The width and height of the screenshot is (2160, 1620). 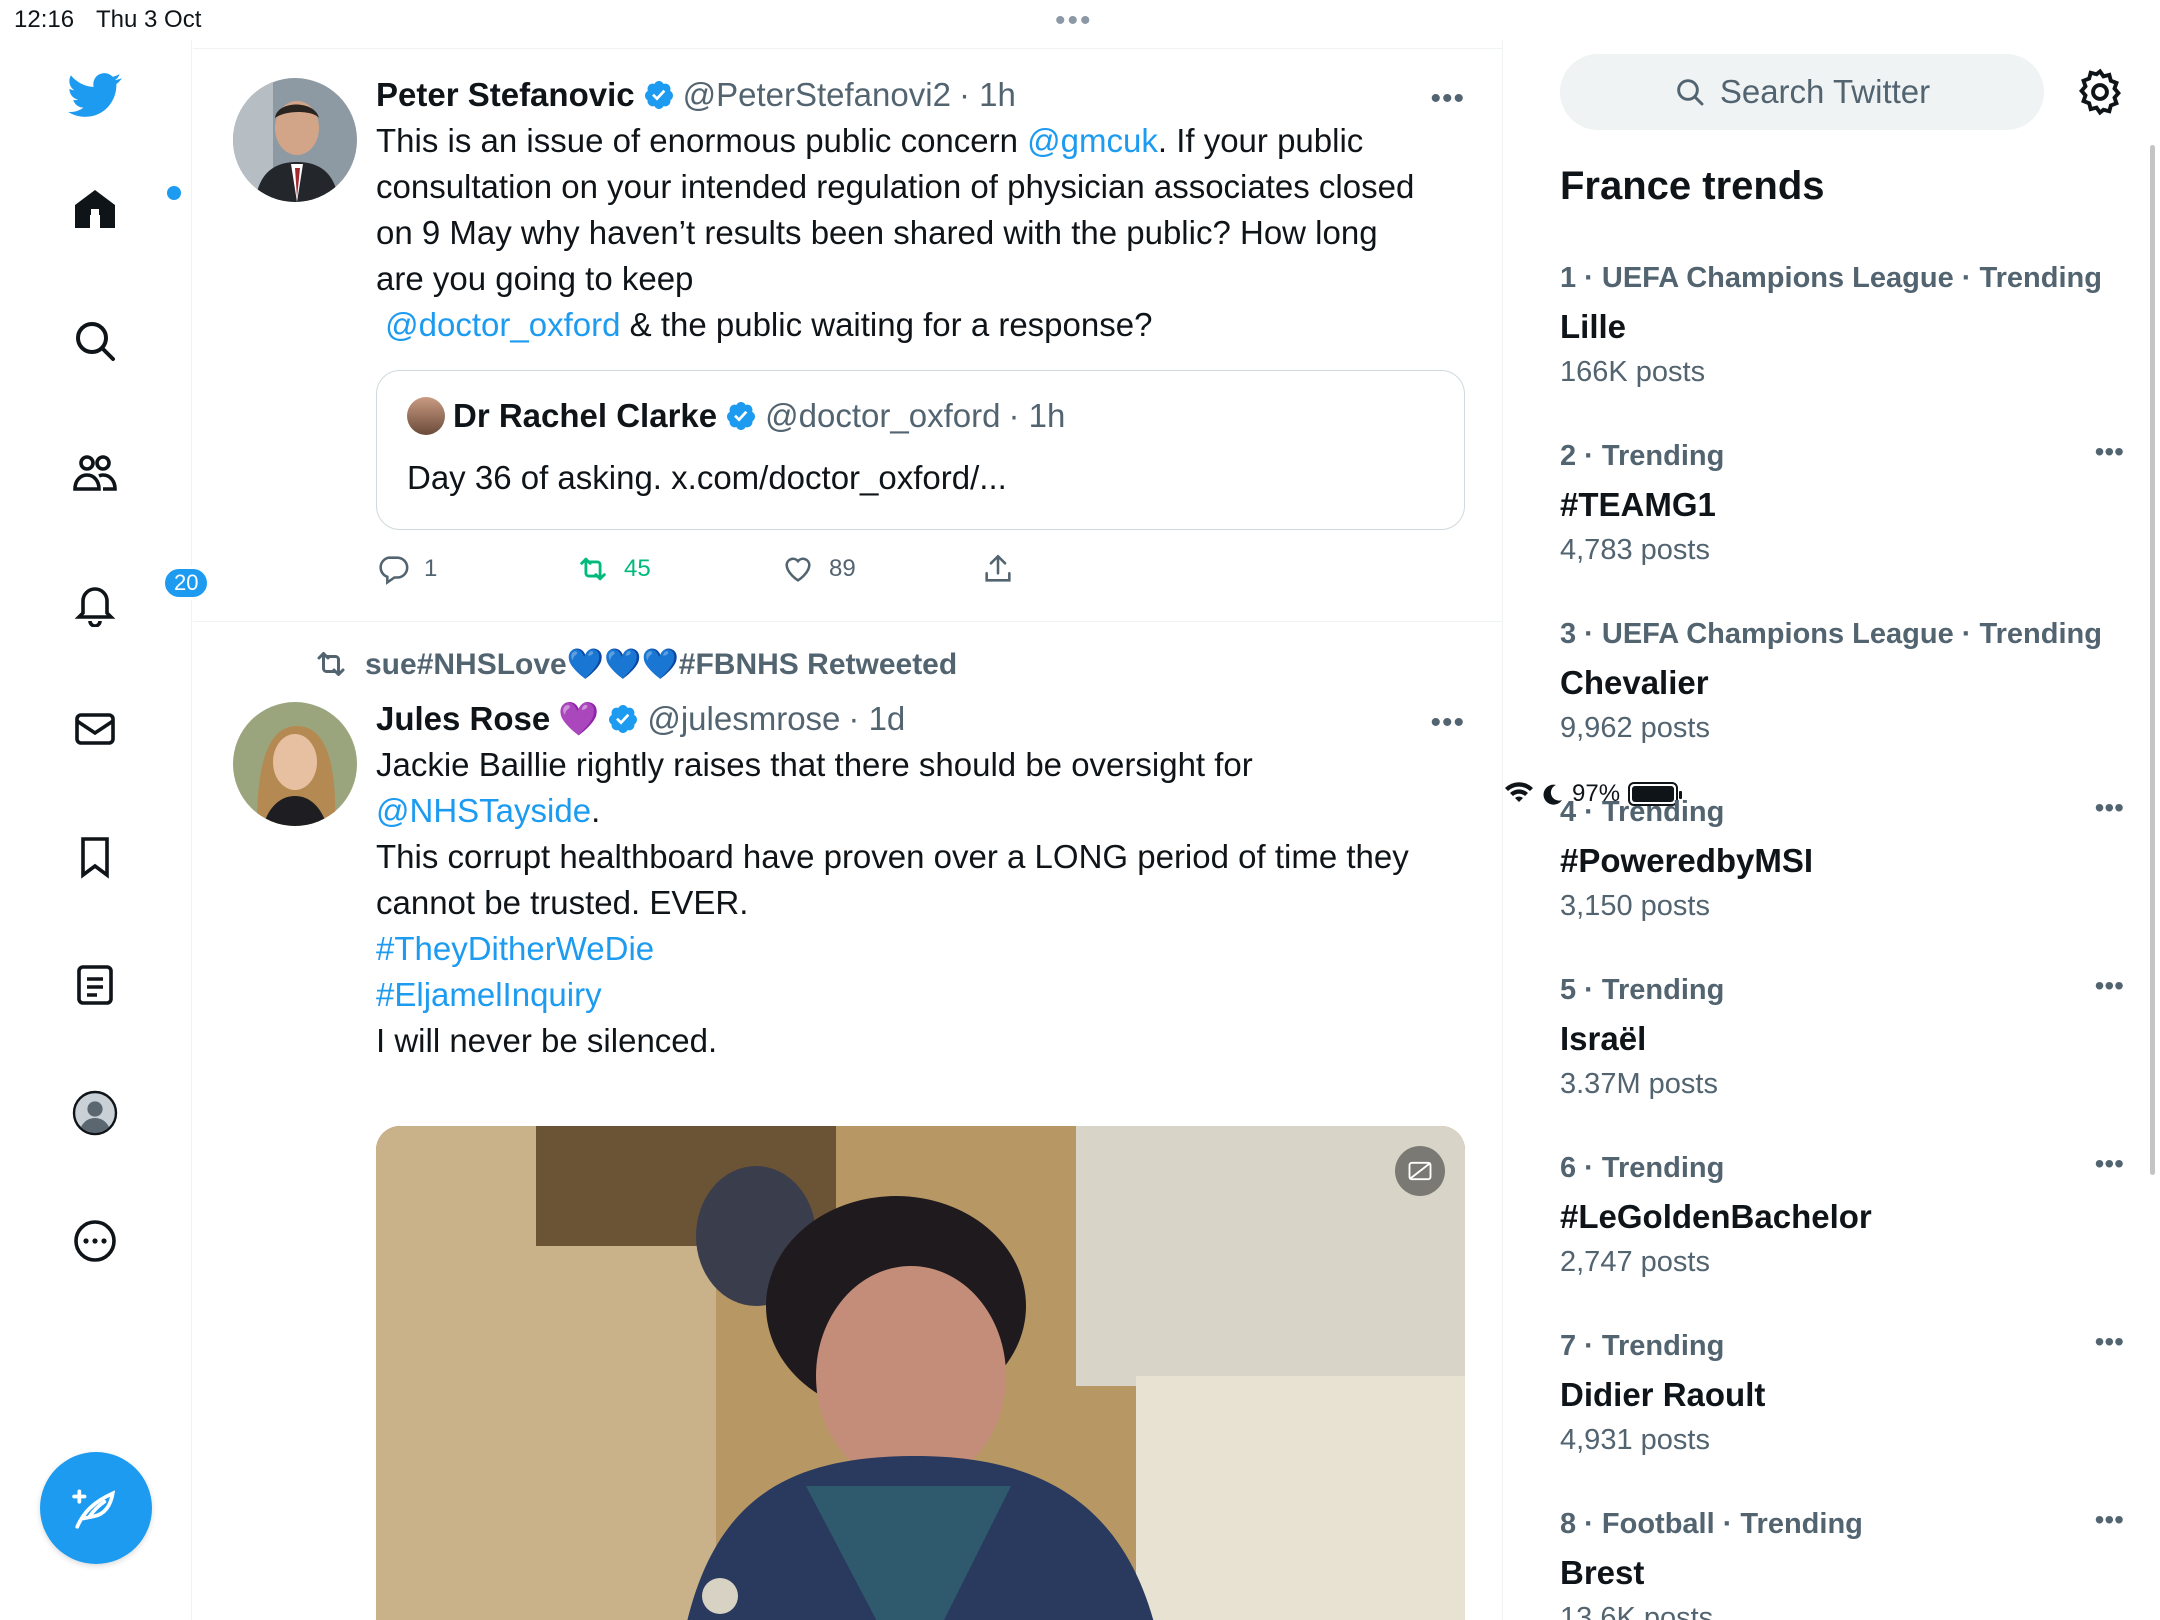 I want to click on sensitive-media-icon, so click(x=1420, y=1171).